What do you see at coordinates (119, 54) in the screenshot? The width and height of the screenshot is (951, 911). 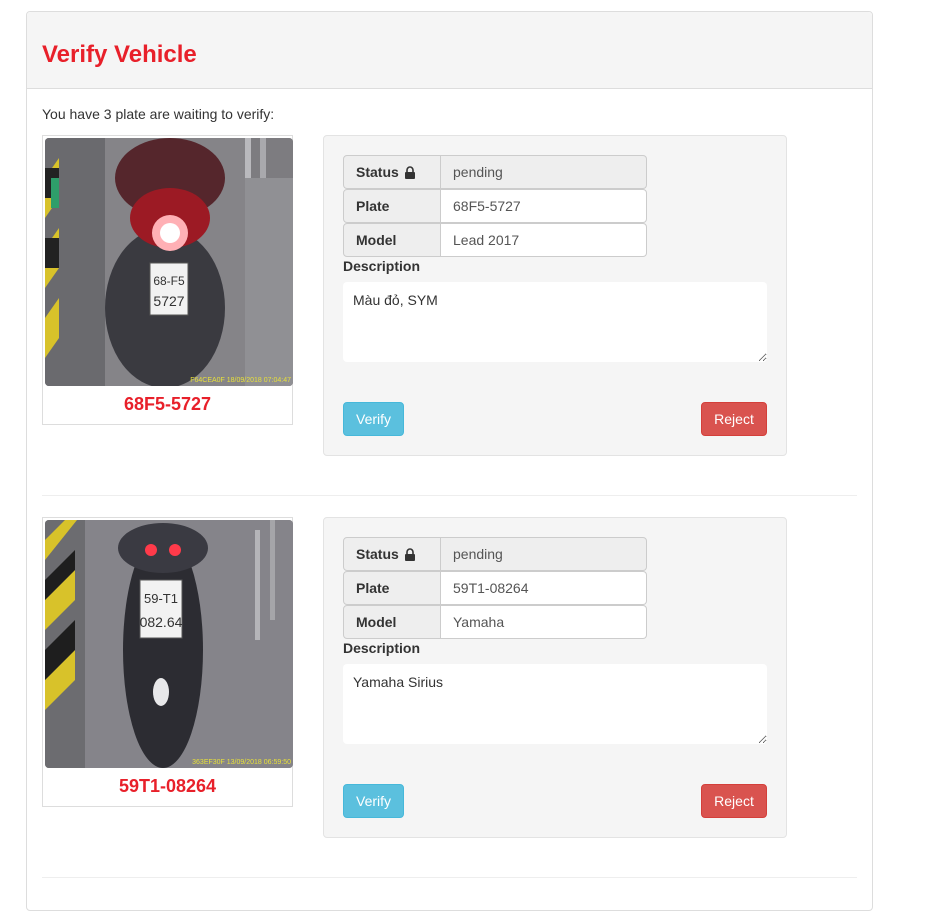 I see `page-title: Verify Vehicle` at bounding box center [119, 54].